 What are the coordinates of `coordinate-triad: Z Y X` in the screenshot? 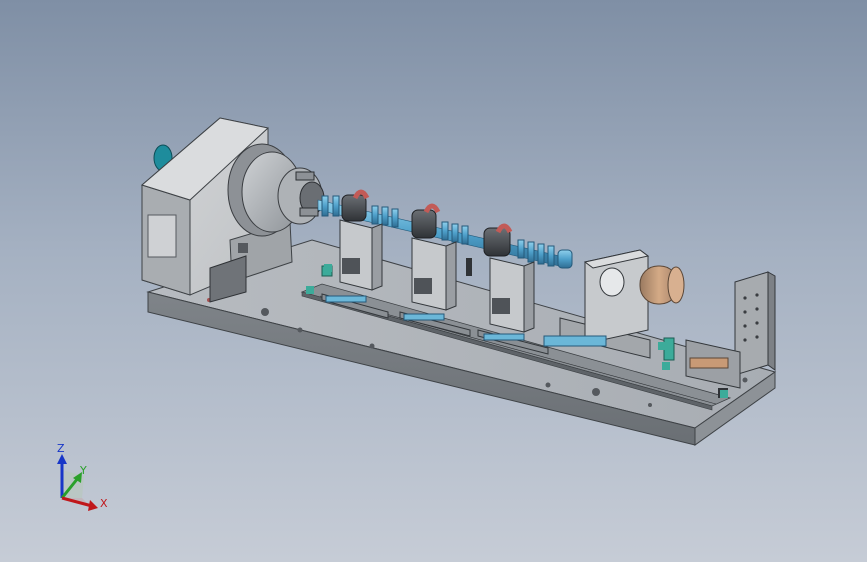 It's located at (80, 480).